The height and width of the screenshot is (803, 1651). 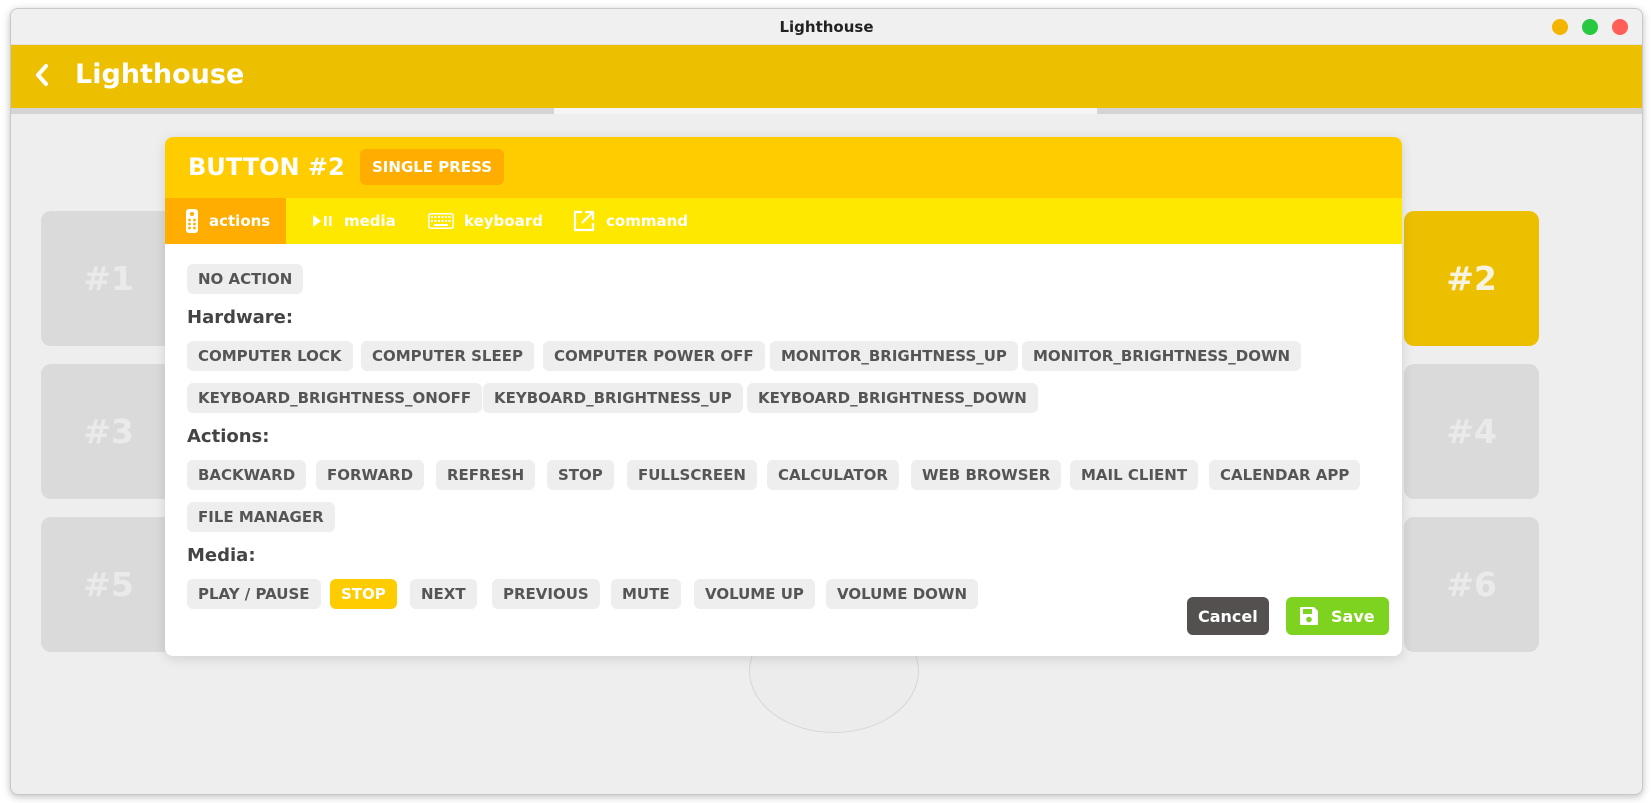 What do you see at coordinates (1471, 584) in the screenshot?
I see `tile-button-6: #6` at bounding box center [1471, 584].